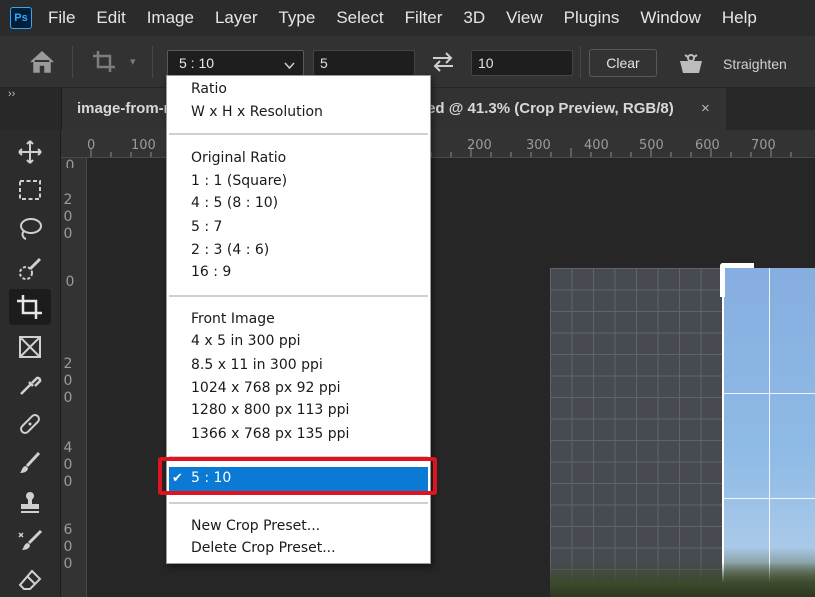 The height and width of the screenshot is (597, 815). I want to click on frame-icon, so click(30, 347).